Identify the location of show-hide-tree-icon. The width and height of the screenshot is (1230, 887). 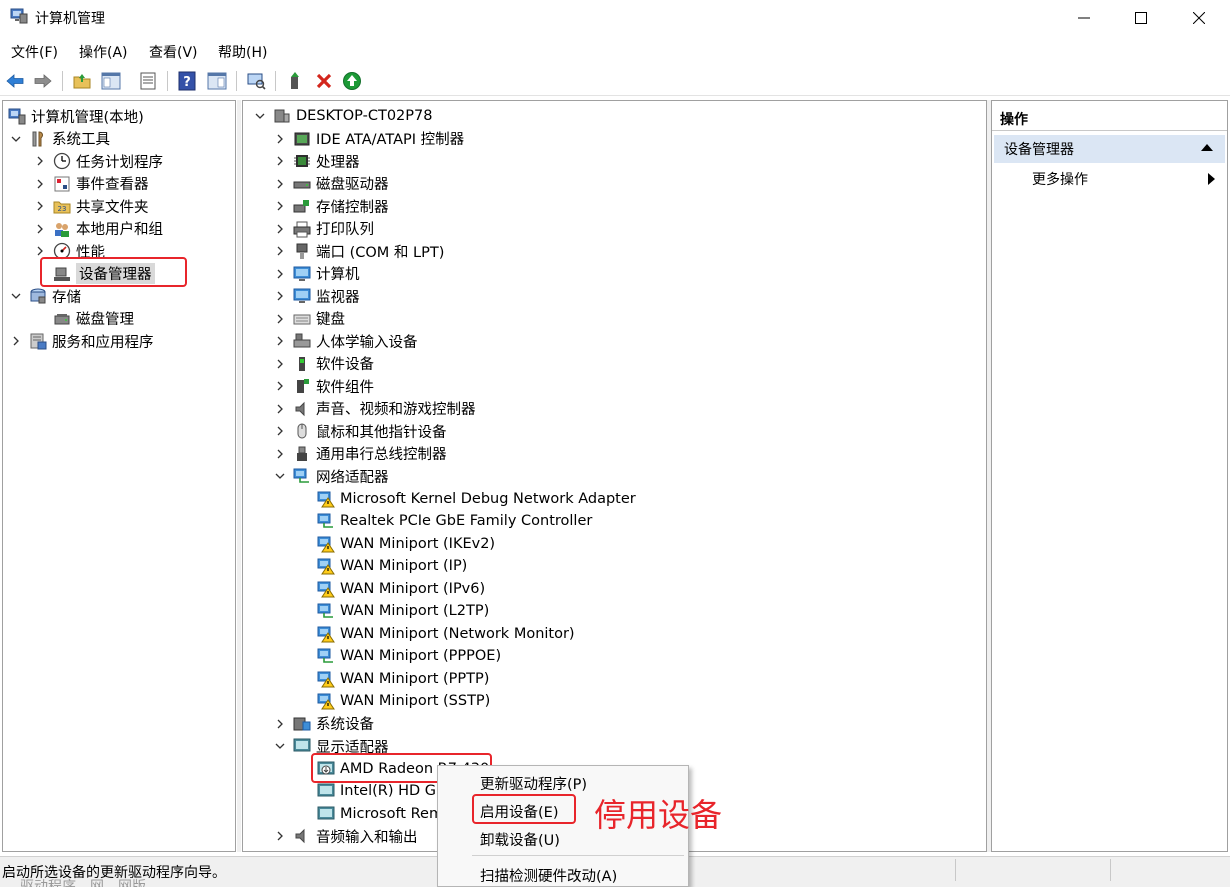
(111, 81).